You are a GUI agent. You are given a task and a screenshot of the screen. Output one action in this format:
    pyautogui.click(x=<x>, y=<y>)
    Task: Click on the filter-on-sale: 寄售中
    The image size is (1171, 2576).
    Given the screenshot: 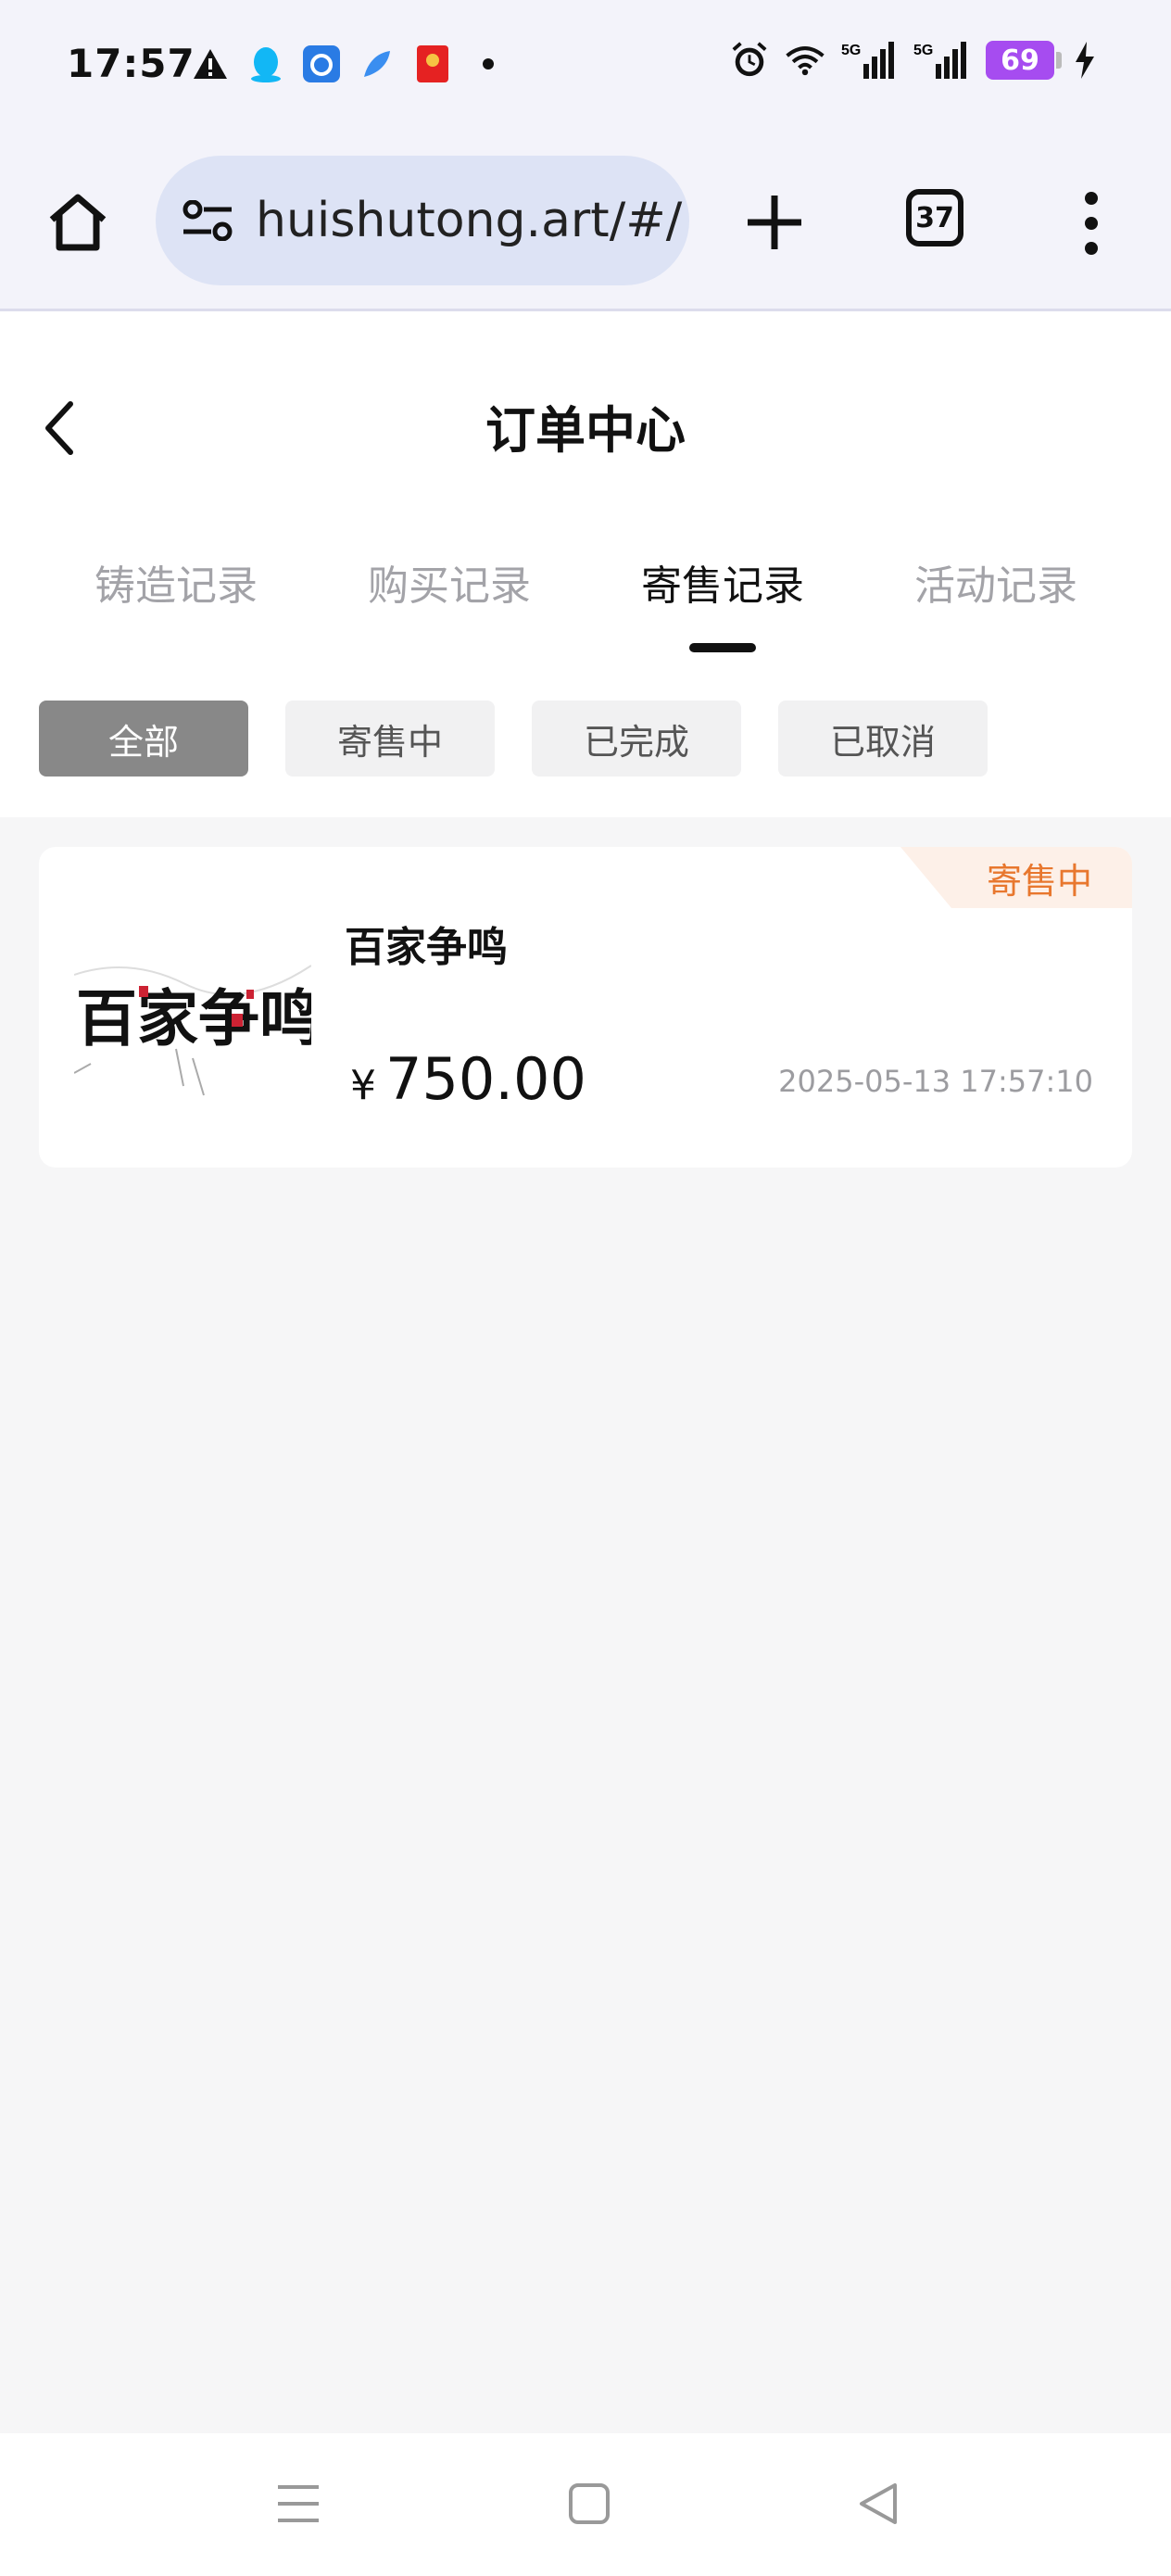 What is the action you would take?
    pyautogui.click(x=390, y=739)
    